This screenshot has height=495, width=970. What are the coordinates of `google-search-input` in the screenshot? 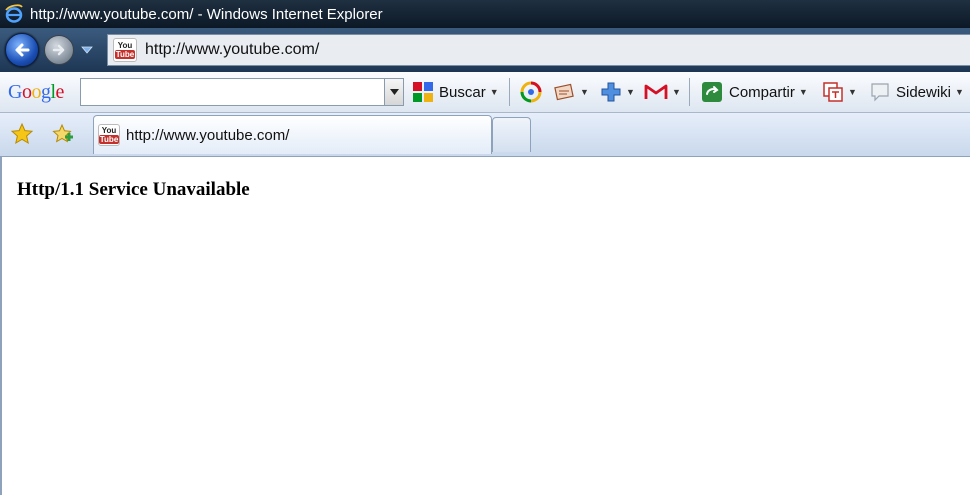 It's located at (242, 92).